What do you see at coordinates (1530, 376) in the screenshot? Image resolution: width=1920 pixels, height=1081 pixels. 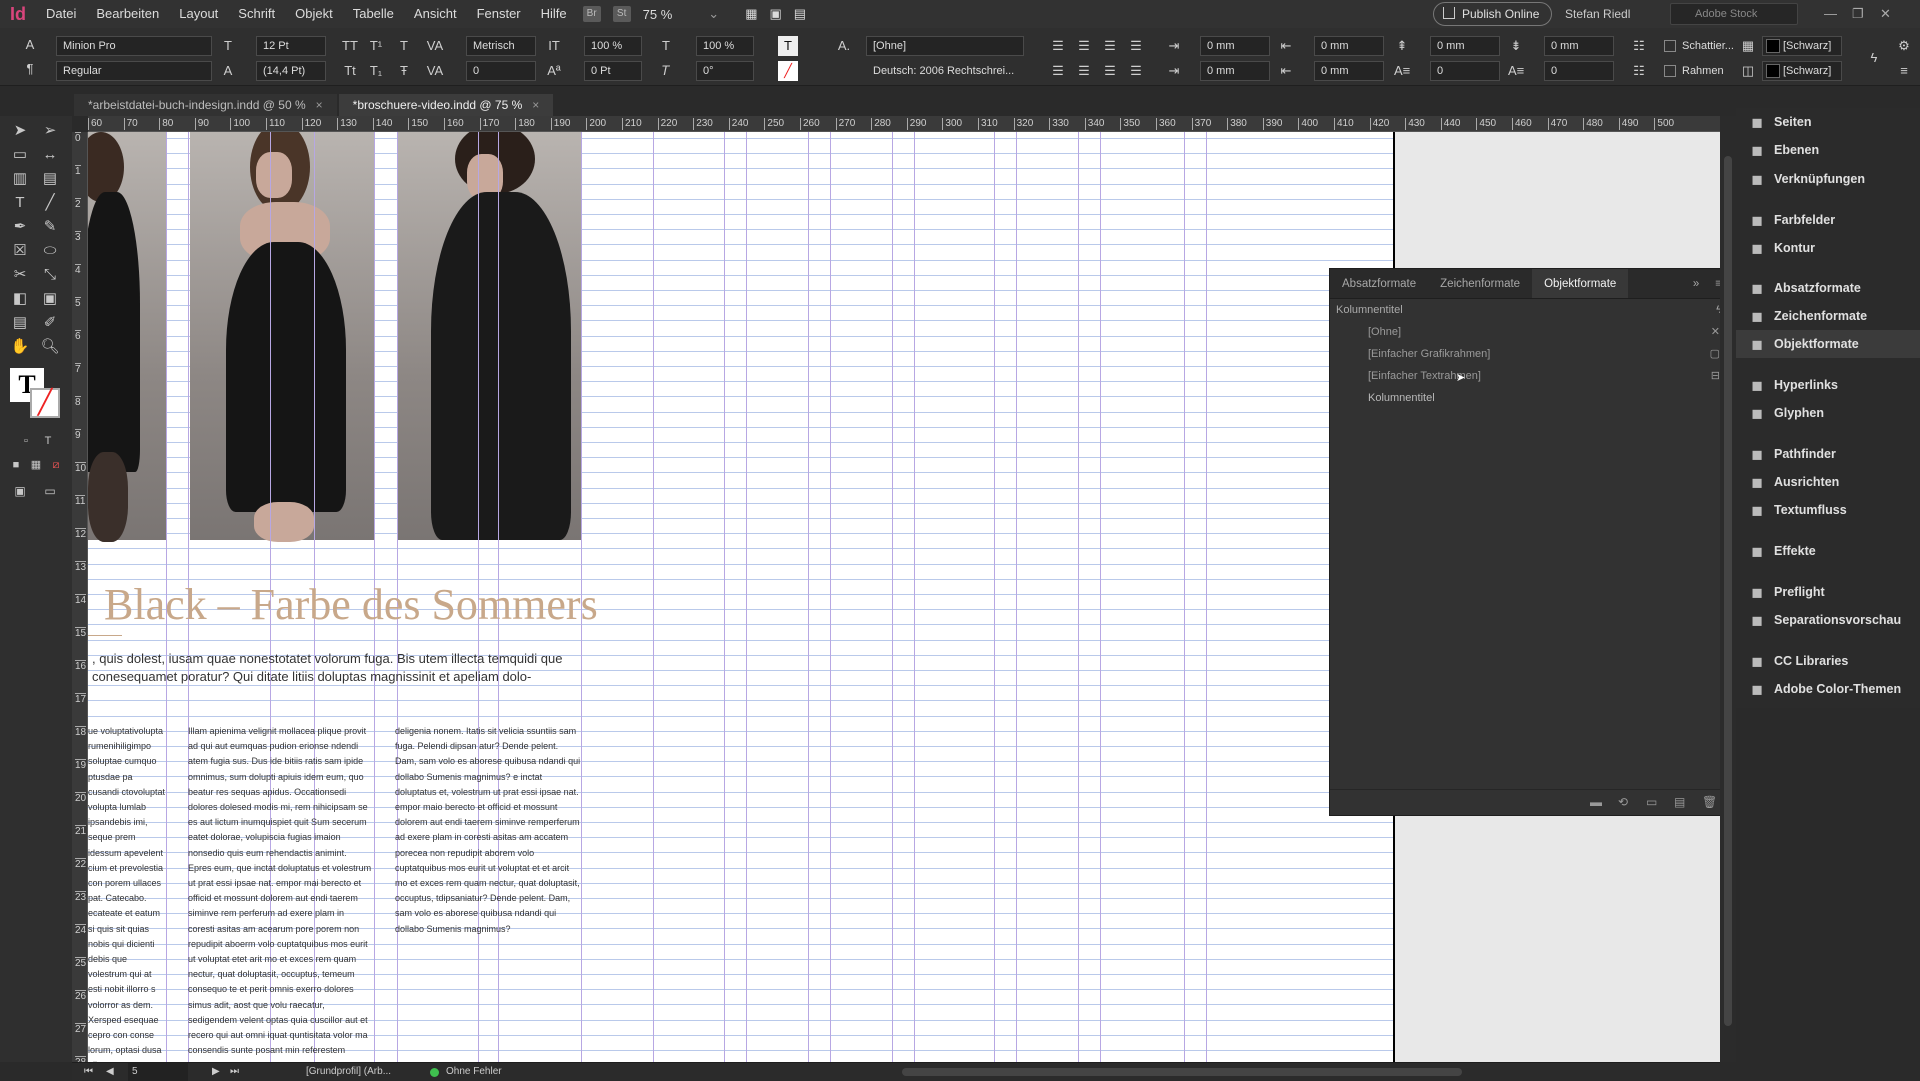 I see `list-item: [Einfacher Textrahmen] ⊟ ➤` at bounding box center [1530, 376].